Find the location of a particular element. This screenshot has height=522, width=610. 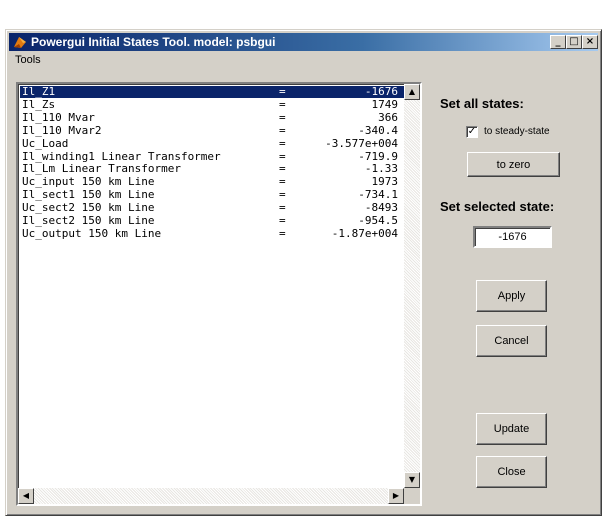

state-name: Uc_sect2 150 km Line is located at coordinates (88, 208).